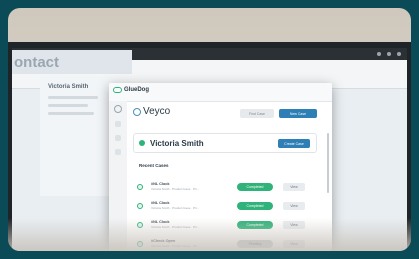  What do you see at coordinates (328, 163) in the screenshot?
I see `panel-scrollbar` at bounding box center [328, 163].